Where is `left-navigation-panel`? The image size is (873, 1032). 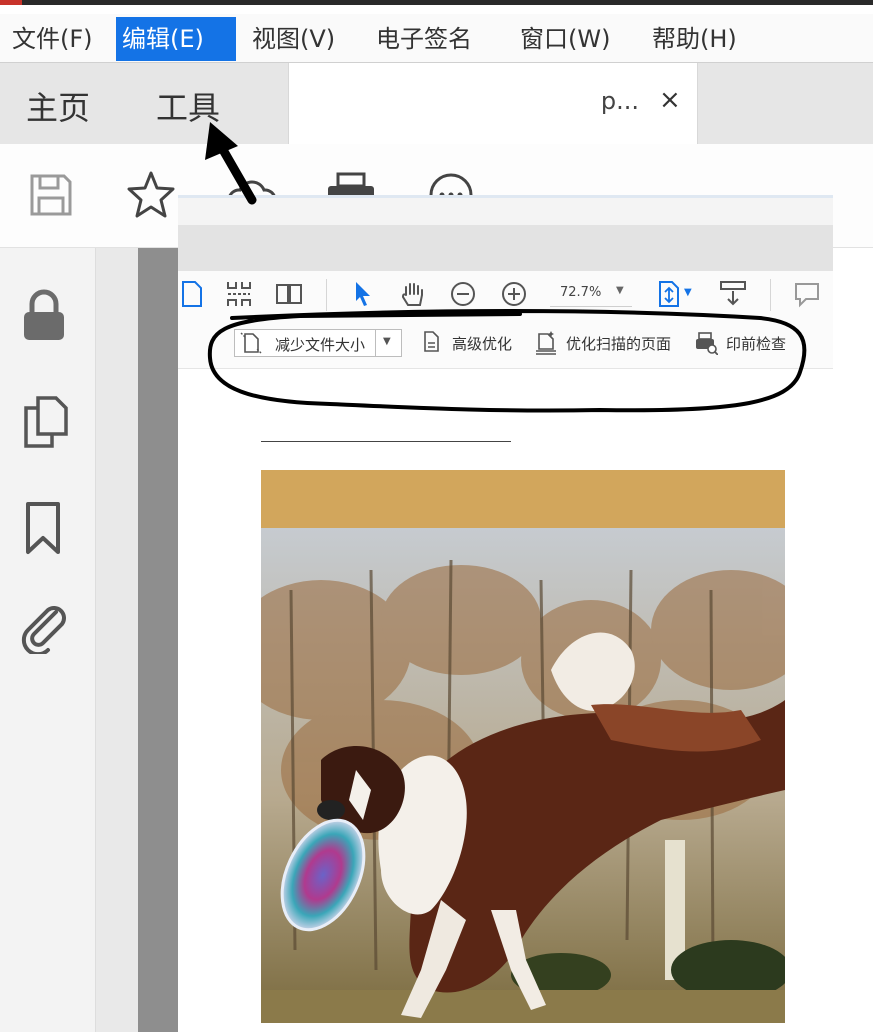
left-navigation-panel is located at coordinates (48, 640).